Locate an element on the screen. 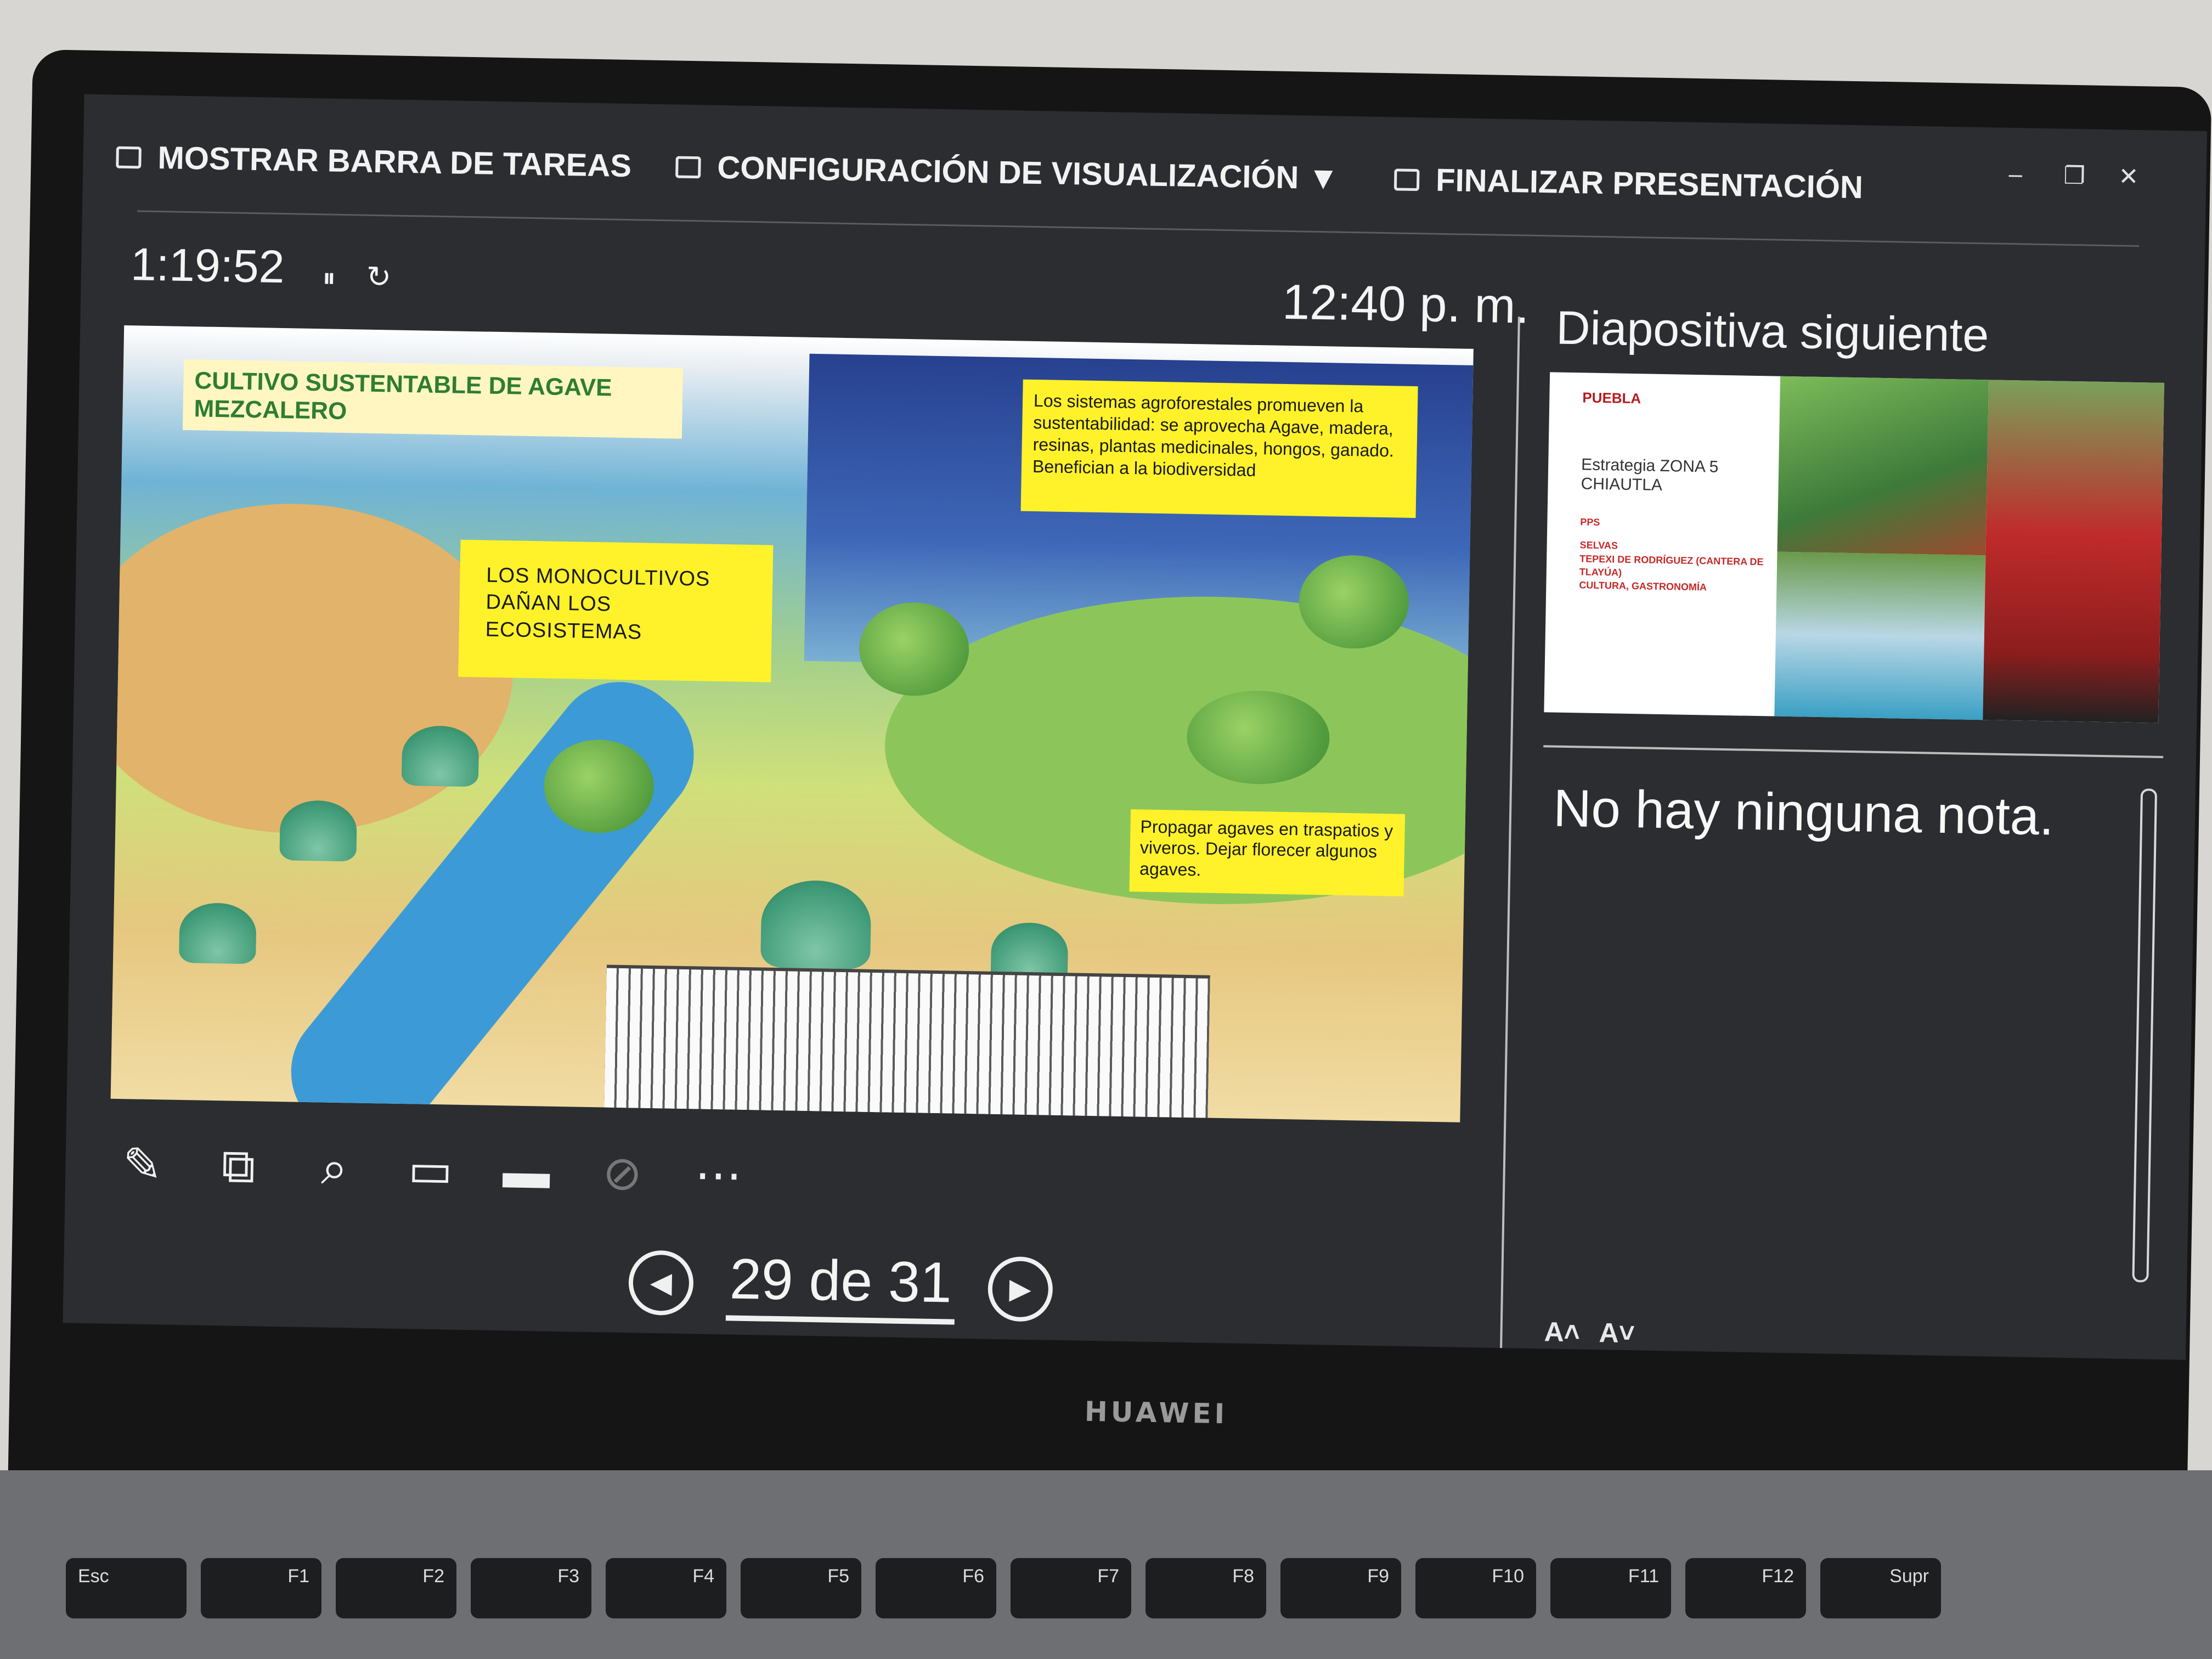 This screenshot has height=1659, width=2212. key: F2 is located at coordinates (396, 1588).